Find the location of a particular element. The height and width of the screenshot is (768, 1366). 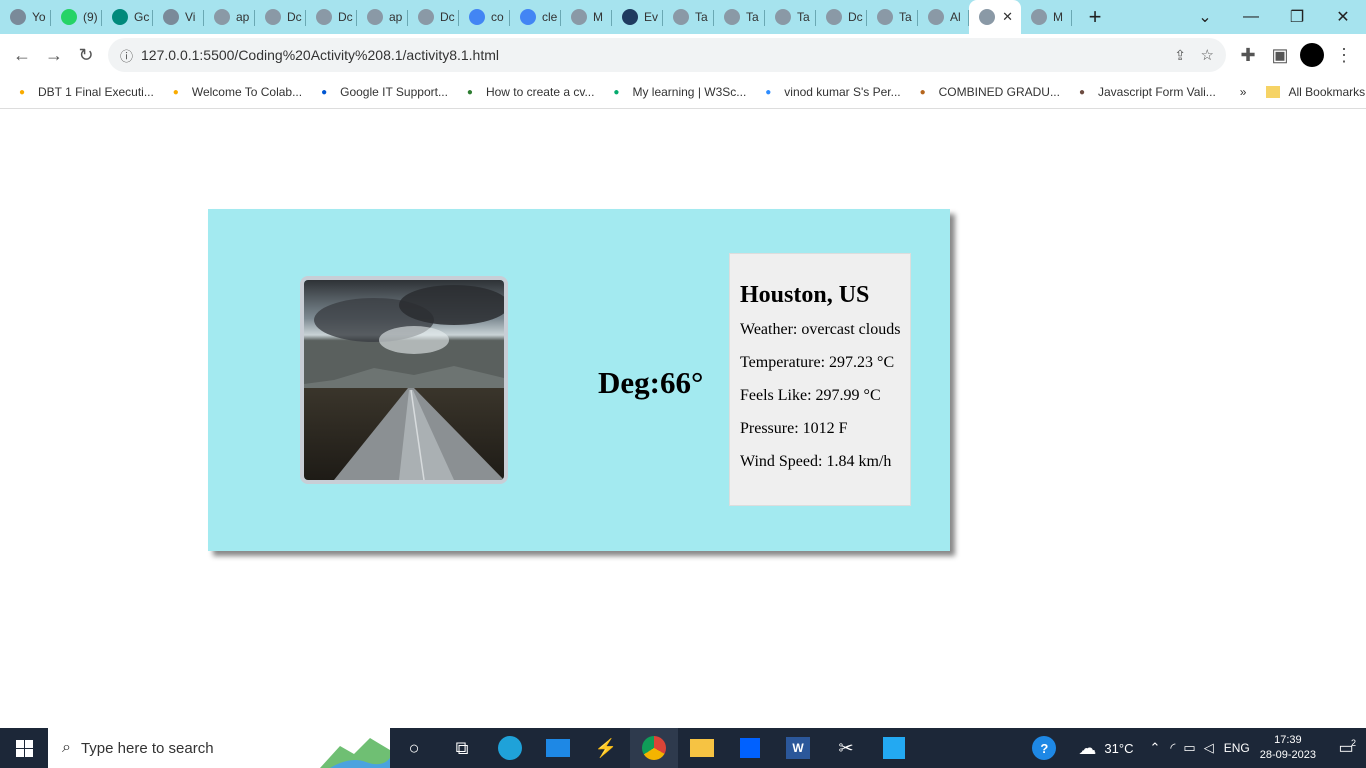

reload-button: ↻ is located at coordinates (86, 55).